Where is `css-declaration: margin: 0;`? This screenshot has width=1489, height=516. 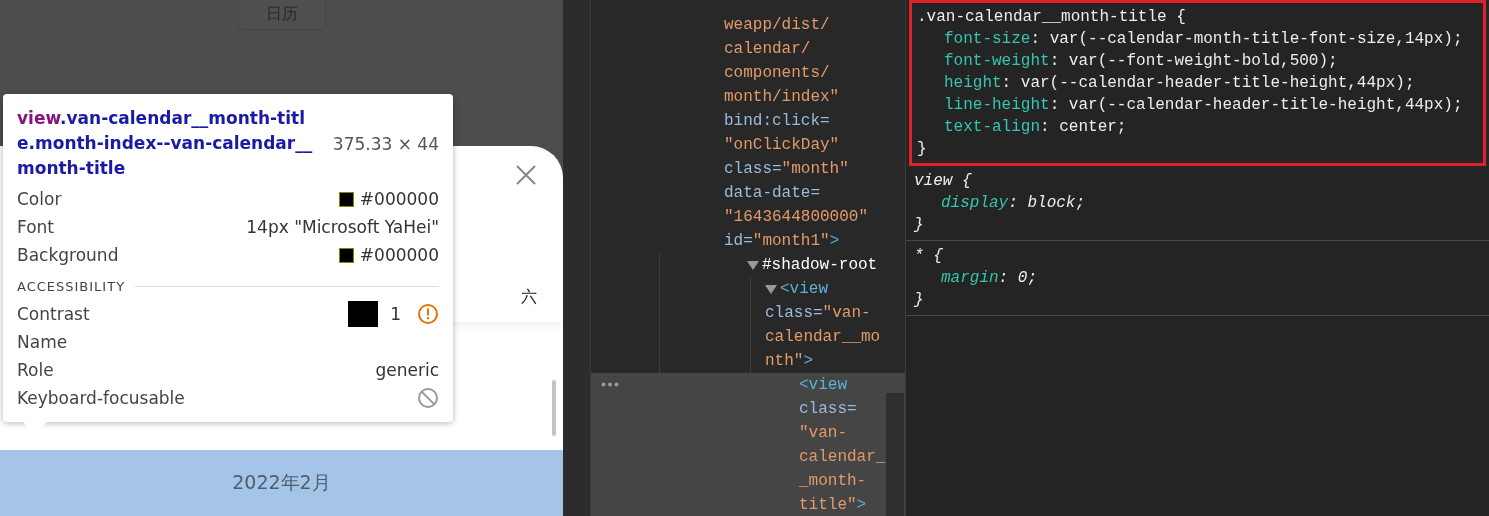 css-declaration: margin: 0; is located at coordinates (989, 278).